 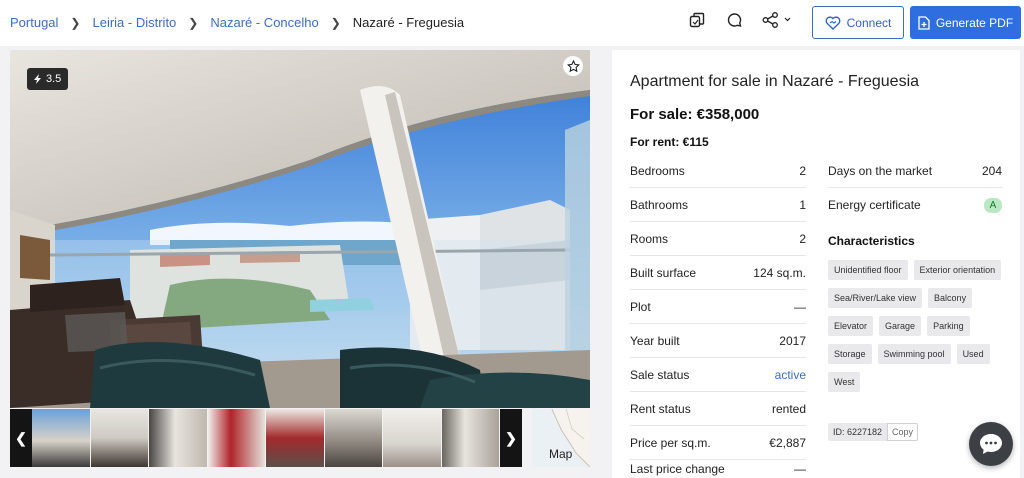 I want to click on duplicate-icon, so click(x=697, y=20).